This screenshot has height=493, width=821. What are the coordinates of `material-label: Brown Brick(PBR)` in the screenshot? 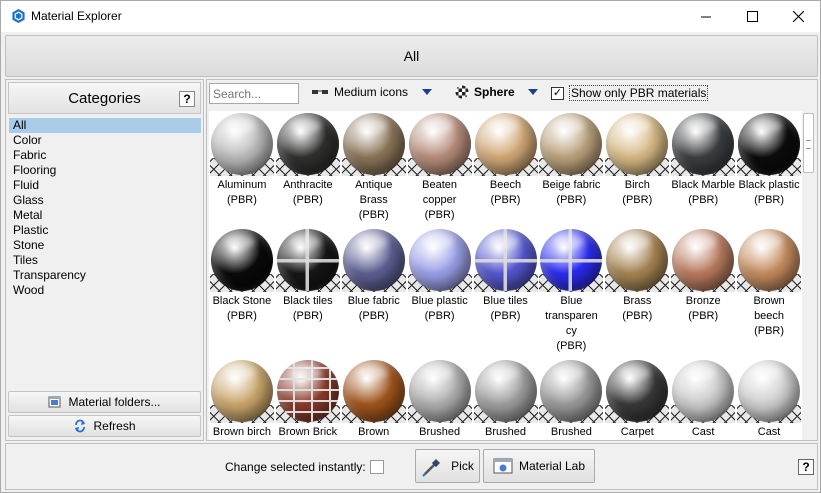 It's located at (308, 431).